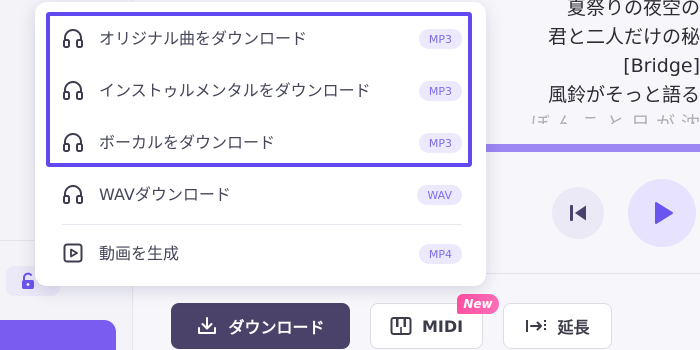 The height and width of the screenshot is (350, 700). I want to click on lyrics-line: 夏祭りの夜空の, so click(633, 9).